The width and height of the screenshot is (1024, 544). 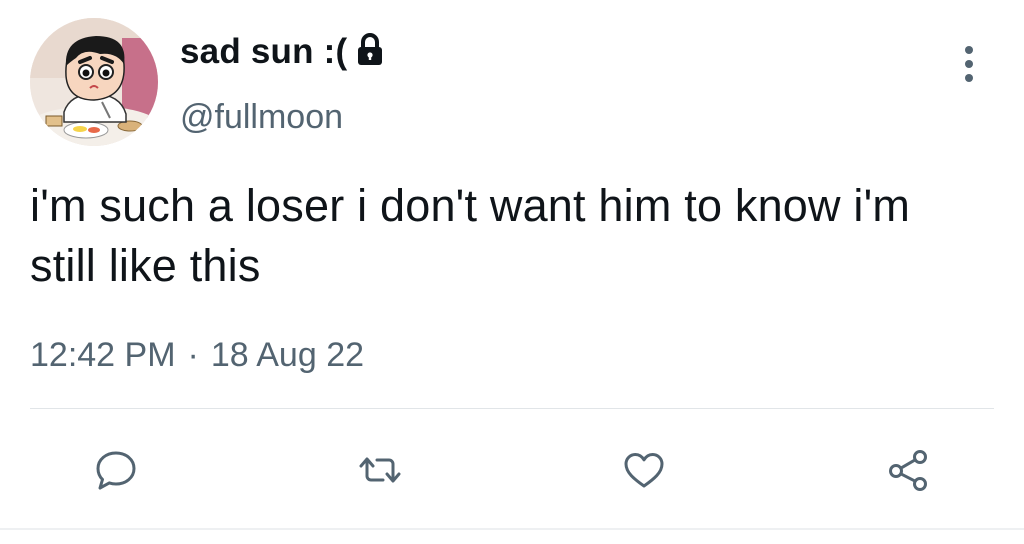 I want to click on retweet-icon, so click(x=380, y=470).